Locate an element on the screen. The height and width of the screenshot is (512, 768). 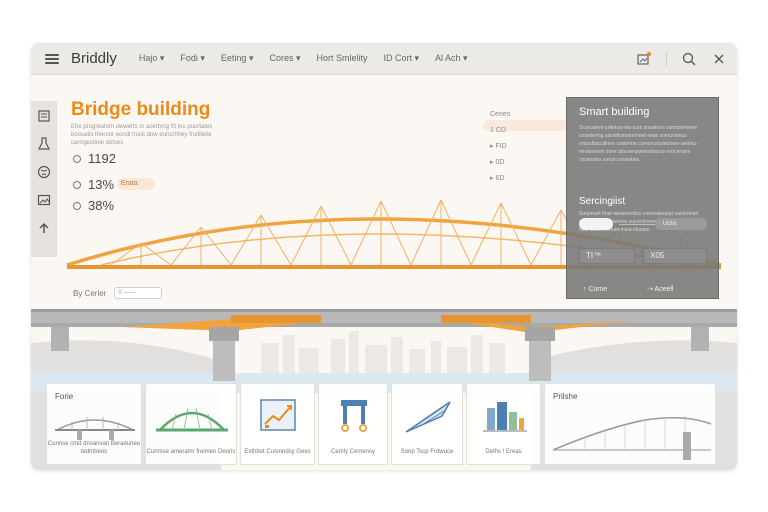
stat-item: 1192 is located at coordinates (94, 158).